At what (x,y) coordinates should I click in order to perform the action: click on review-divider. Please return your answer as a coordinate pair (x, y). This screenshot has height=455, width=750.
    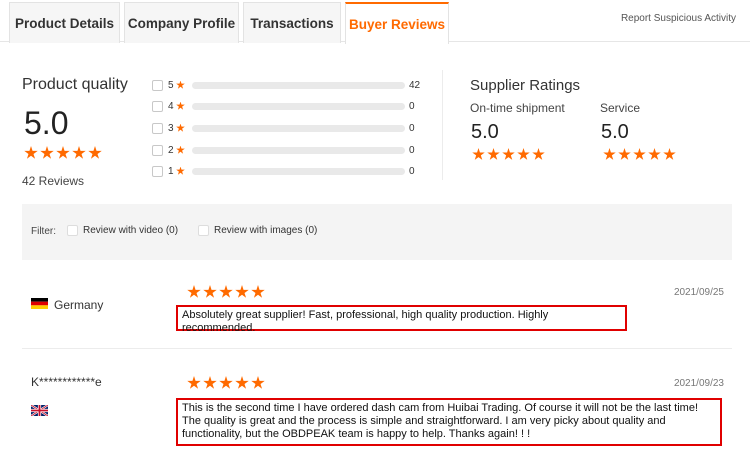
    Looking at the image, I should click on (377, 348).